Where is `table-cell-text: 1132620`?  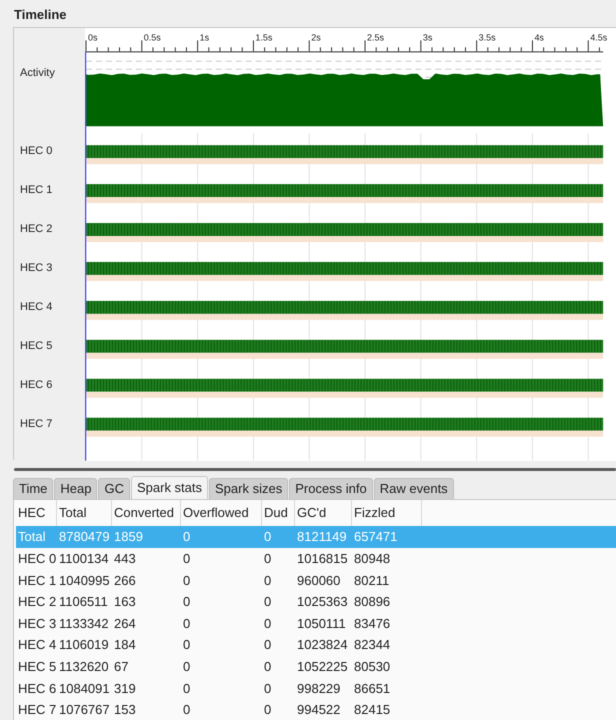
table-cell-text: 1132620 is located at coordinates (84, 667).